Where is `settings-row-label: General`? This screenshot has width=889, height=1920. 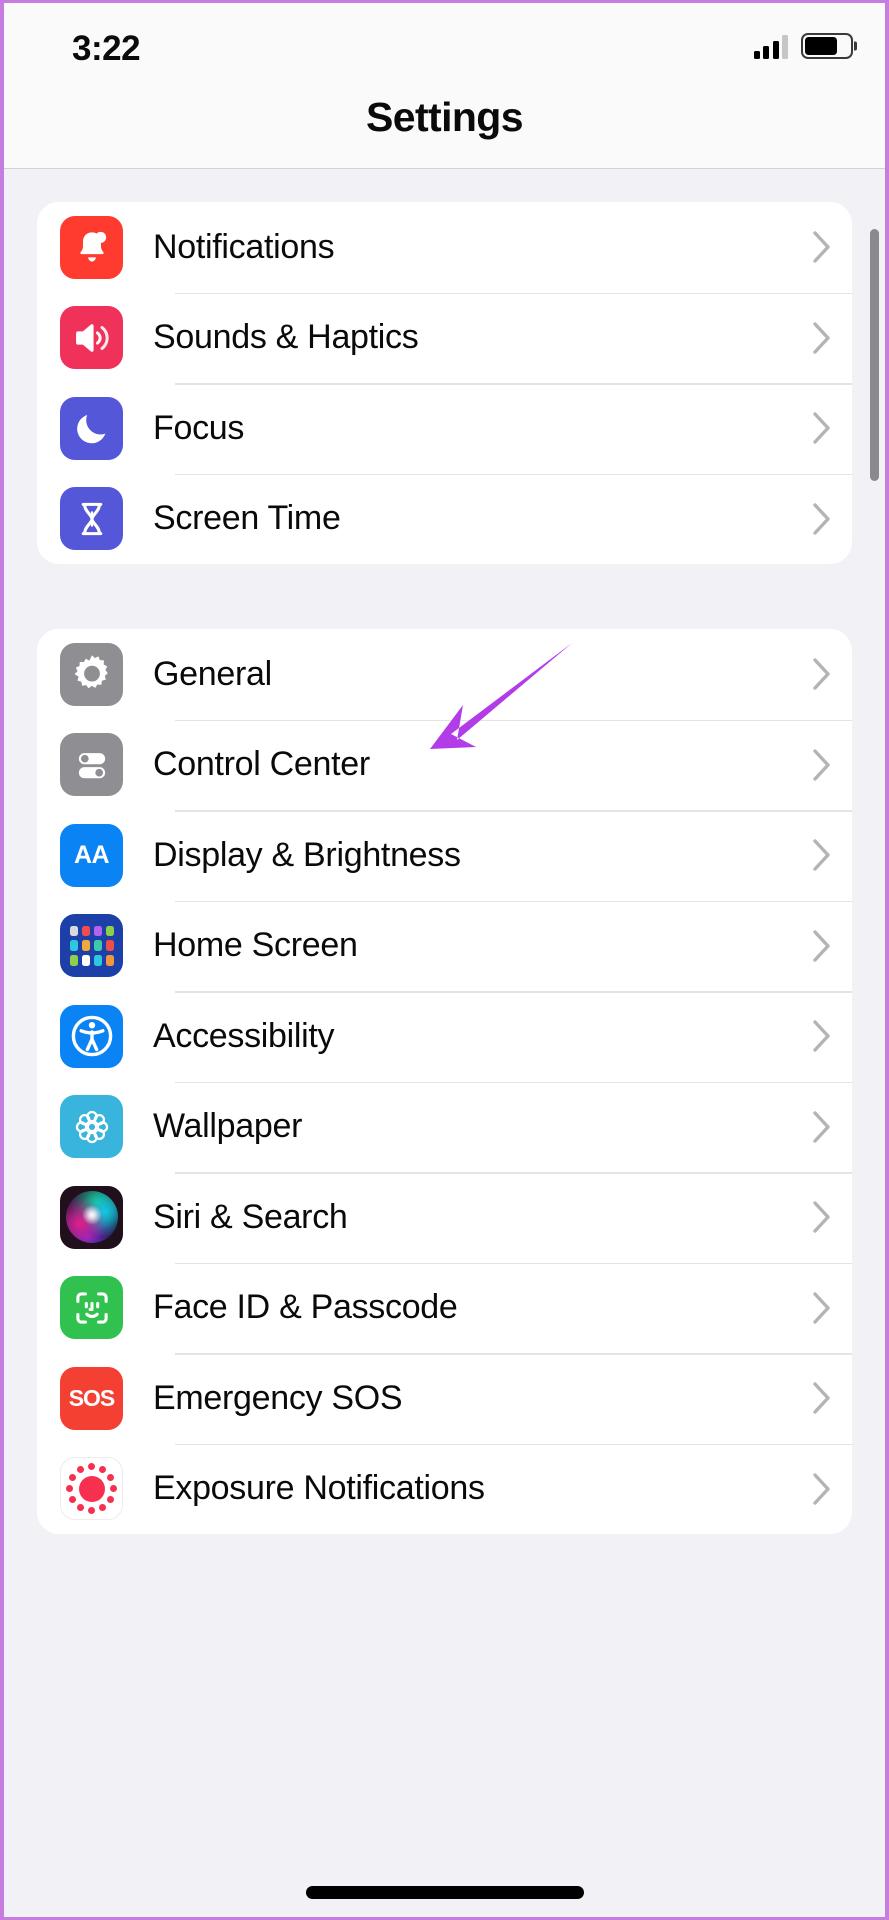 settings-row-label: General is located at coordinates (212, 673).